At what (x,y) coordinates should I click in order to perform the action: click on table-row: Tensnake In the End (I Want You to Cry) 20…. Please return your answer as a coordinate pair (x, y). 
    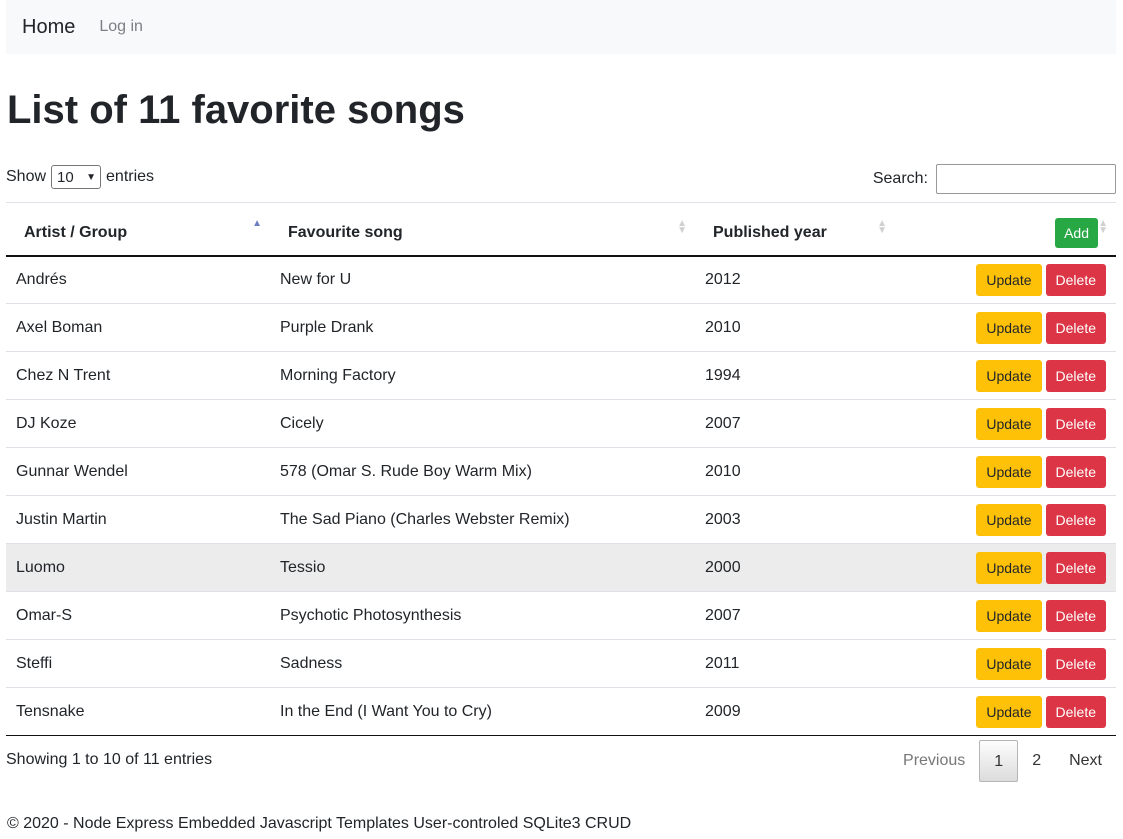
    Looking at the image, I should click on (561, 712).